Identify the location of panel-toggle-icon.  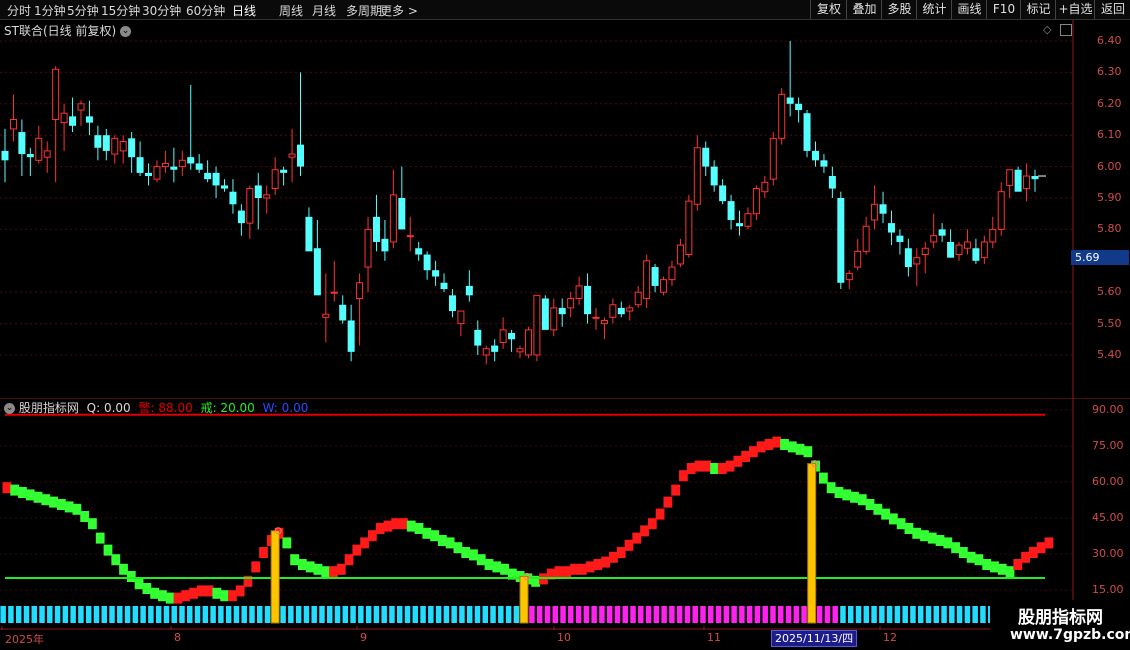
(1066, 30).